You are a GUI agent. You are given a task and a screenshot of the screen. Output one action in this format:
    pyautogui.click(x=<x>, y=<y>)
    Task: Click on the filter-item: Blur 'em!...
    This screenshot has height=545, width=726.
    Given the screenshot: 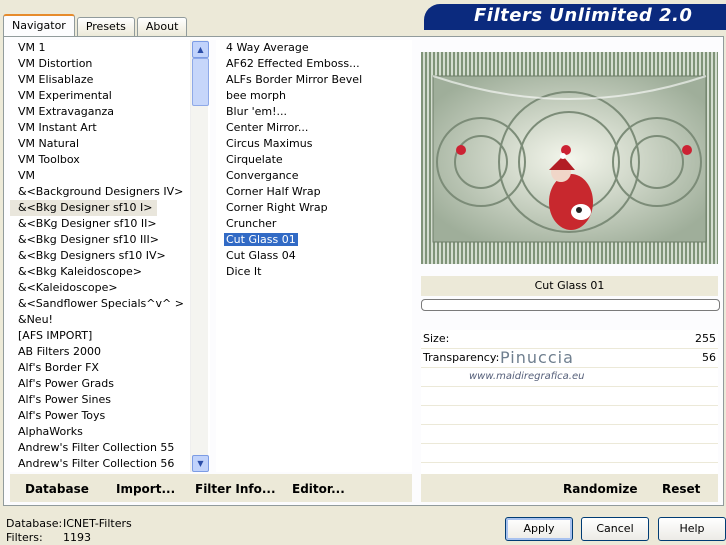 What is the action you would take?
    pyautogui.click(x=314, y=112)
    